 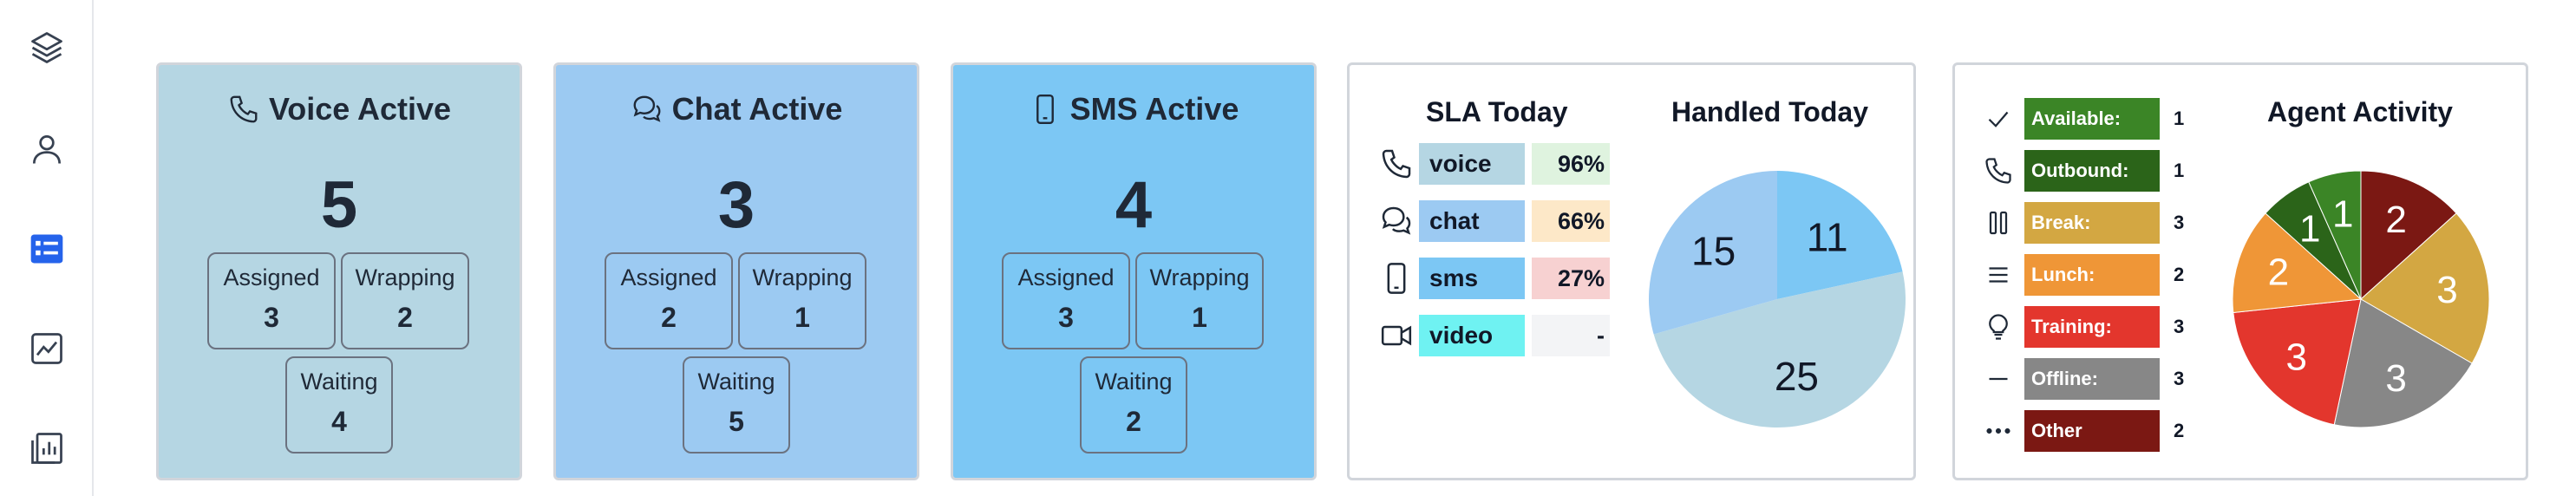 I want to click on nav-layers, so click(x=47, y=48).